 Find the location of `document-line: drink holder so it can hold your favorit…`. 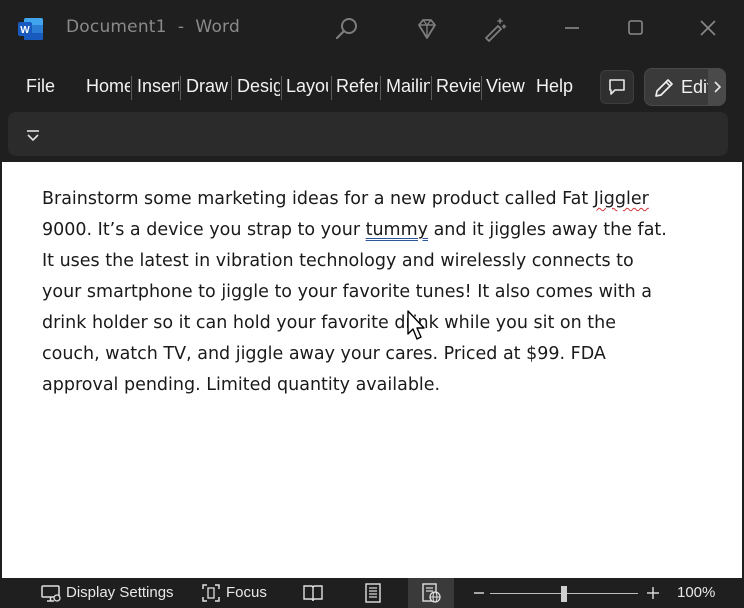

document-line: drink holder so it can hold your favorit… is located at coordinates (329, 323).